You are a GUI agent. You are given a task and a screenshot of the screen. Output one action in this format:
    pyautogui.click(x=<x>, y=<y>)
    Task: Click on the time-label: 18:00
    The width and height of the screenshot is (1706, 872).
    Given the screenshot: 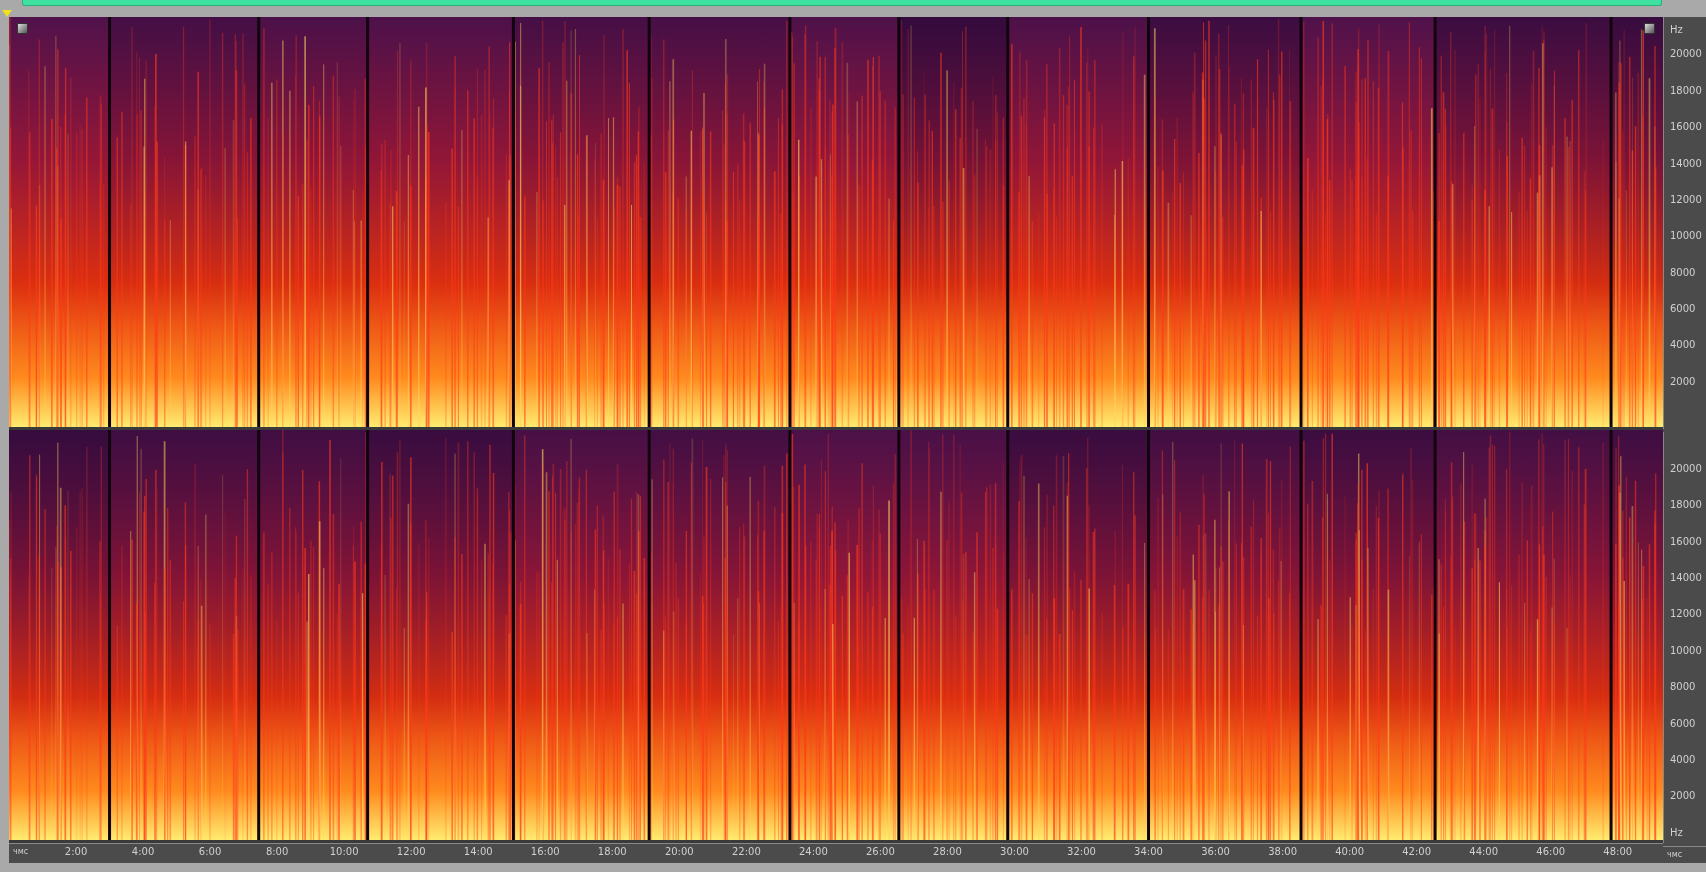 What is the action you would take?
    pyautogui.click(x=612, y=851)
    